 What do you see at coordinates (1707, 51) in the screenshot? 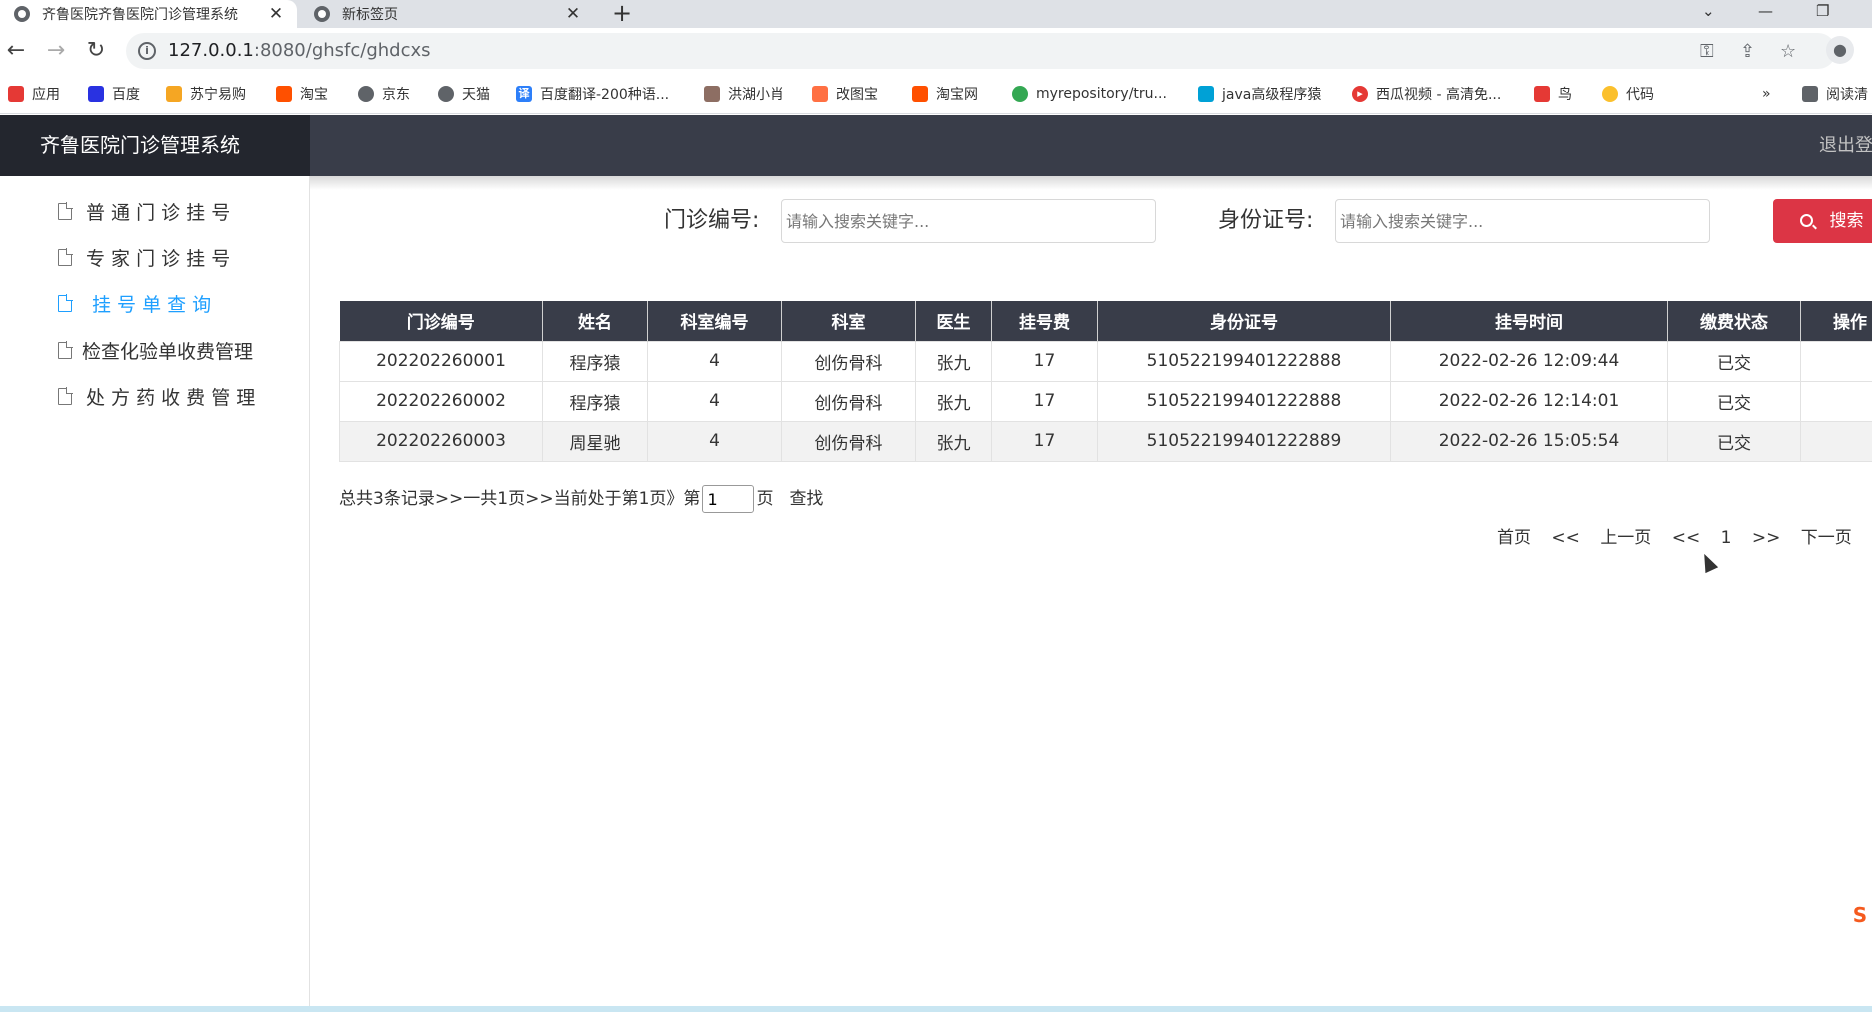
I see `key-icon: ⚿` at bounding box center [1707, 51].